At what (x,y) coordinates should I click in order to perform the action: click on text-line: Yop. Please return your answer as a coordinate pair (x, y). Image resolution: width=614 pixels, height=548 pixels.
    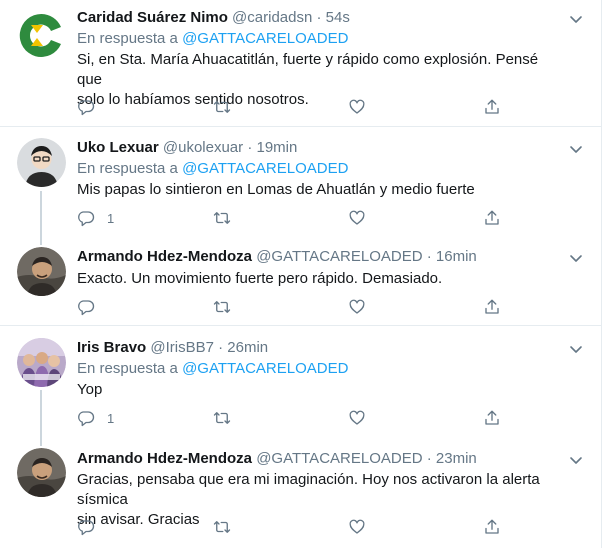
    Looking at the image, I should click on (90, 389).